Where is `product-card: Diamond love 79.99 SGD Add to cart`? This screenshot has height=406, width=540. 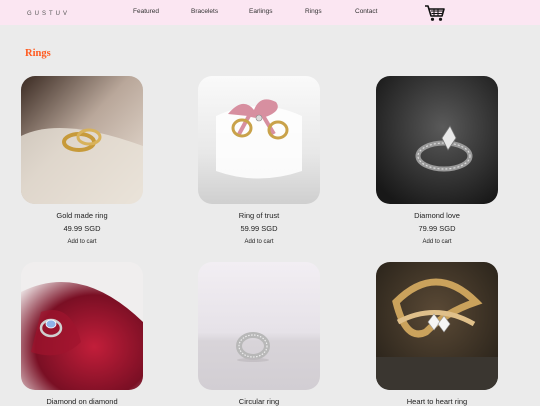
product-card: Diamond love 79.99 SGD Add to cart is located at coordinates (437, 160).